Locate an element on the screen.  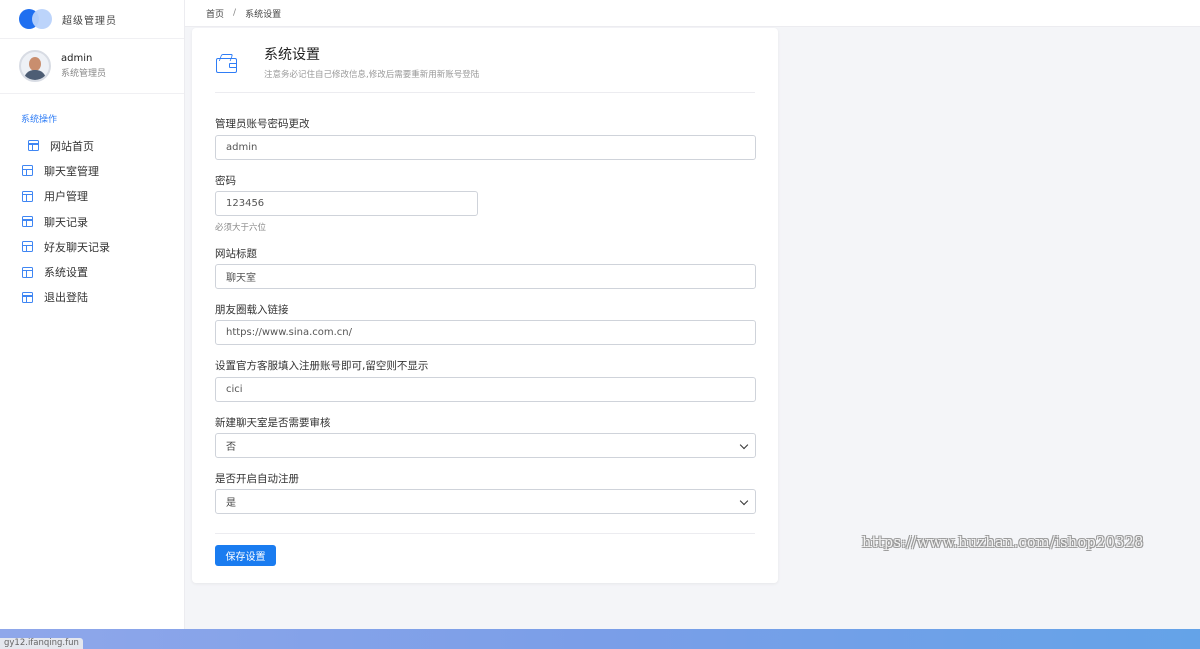
moments-link-label: 朋友圈载入链接 is located at coordinates (252, 310).